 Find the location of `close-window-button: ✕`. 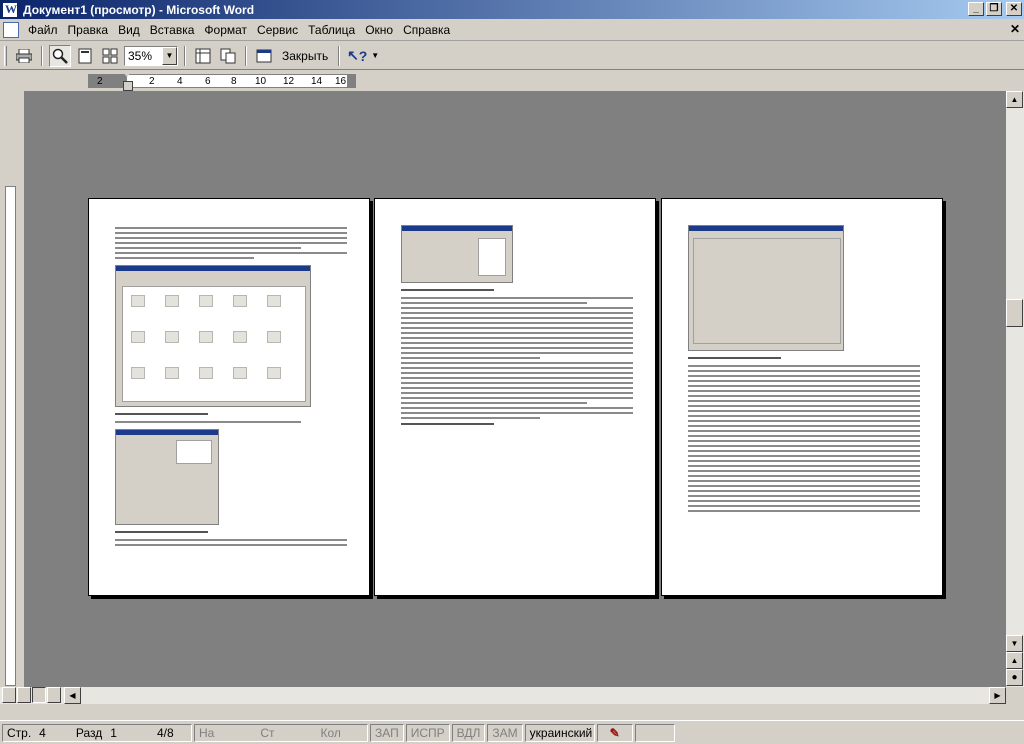

close-window-button: ✕ is located at coordinates (1014, 9).